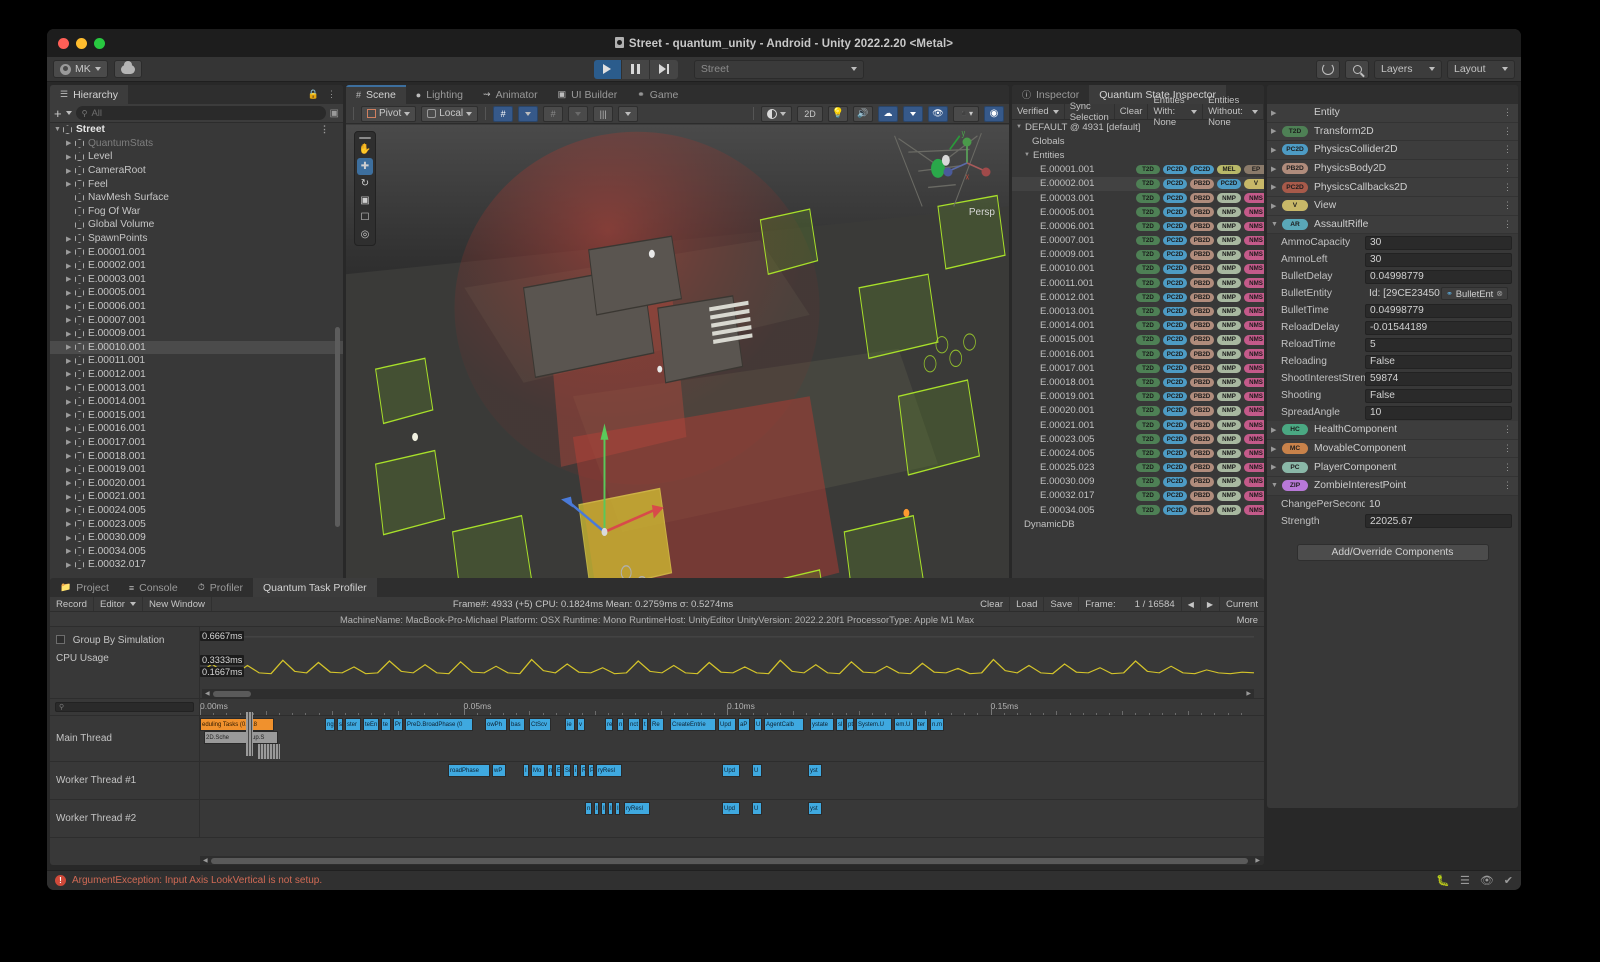  Describe the element at coordinates (503, 113) in the screenshot. I see `grid-snap-toggle: #` at that location.